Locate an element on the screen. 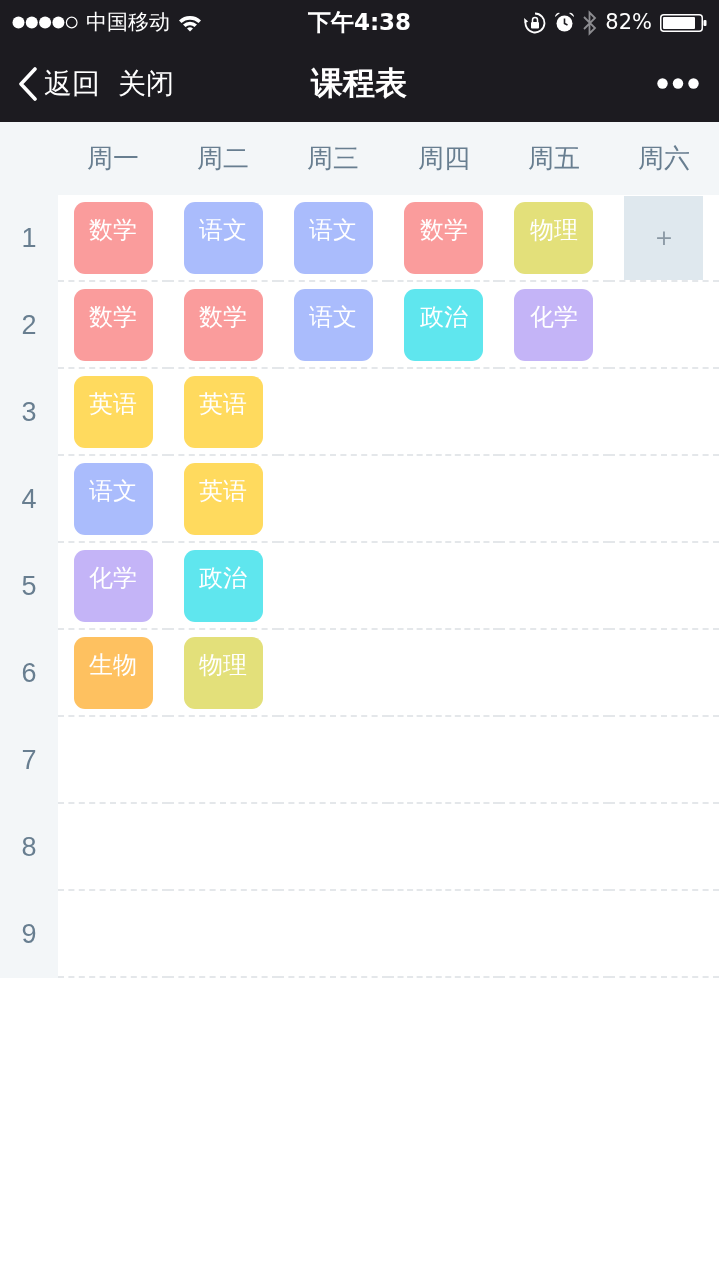  carrier-name: 中国移动 is located at coordinates (128, 22).